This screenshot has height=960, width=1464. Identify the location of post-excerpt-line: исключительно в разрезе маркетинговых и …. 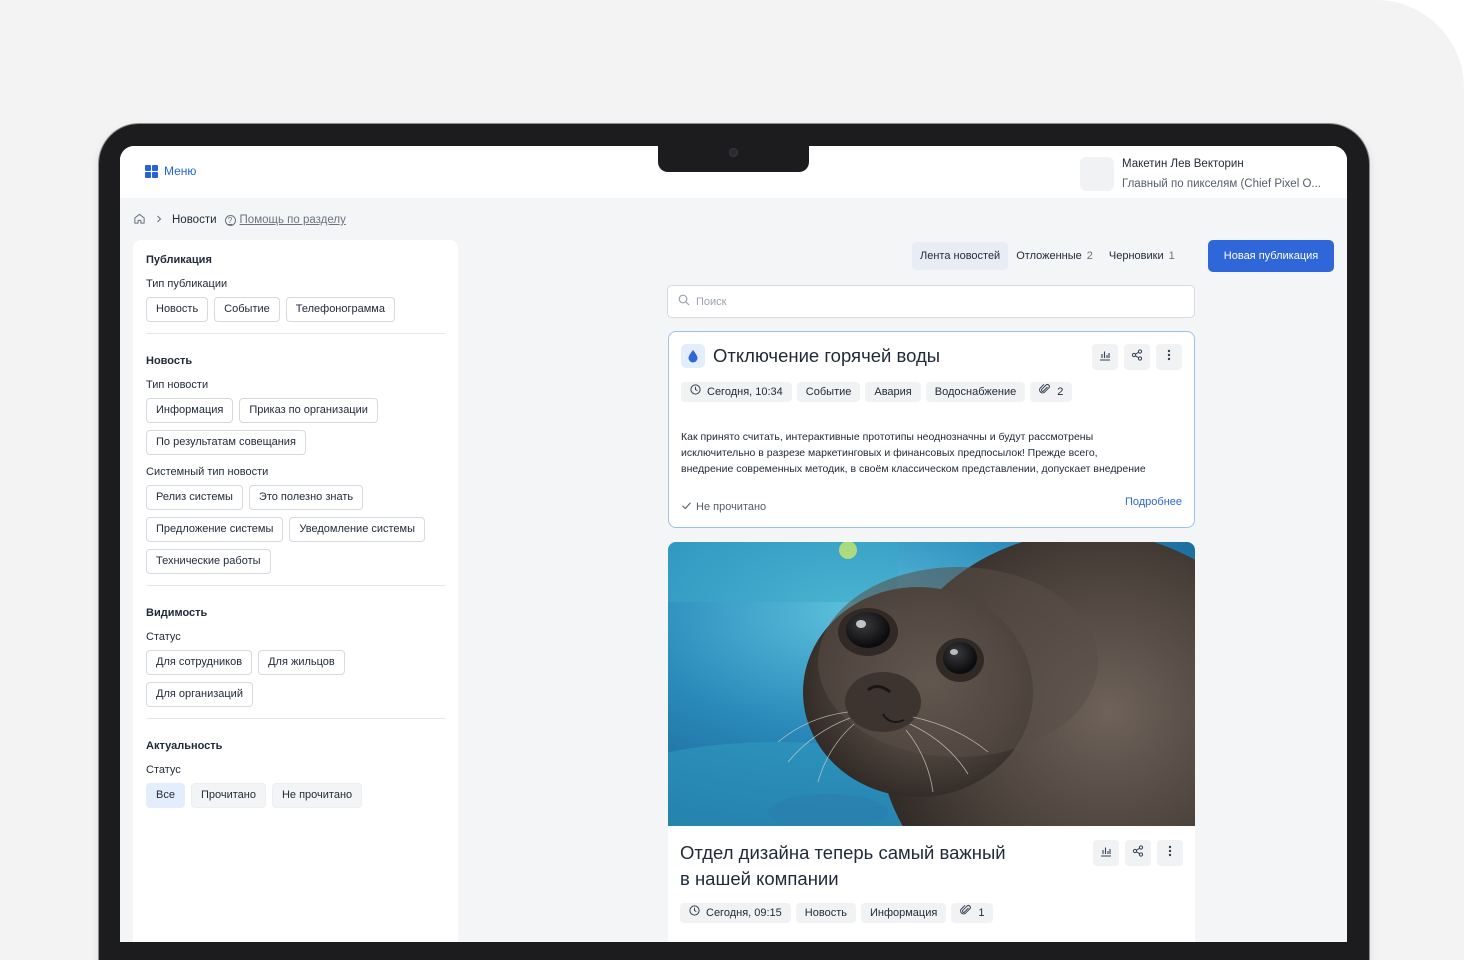
(889, 453).